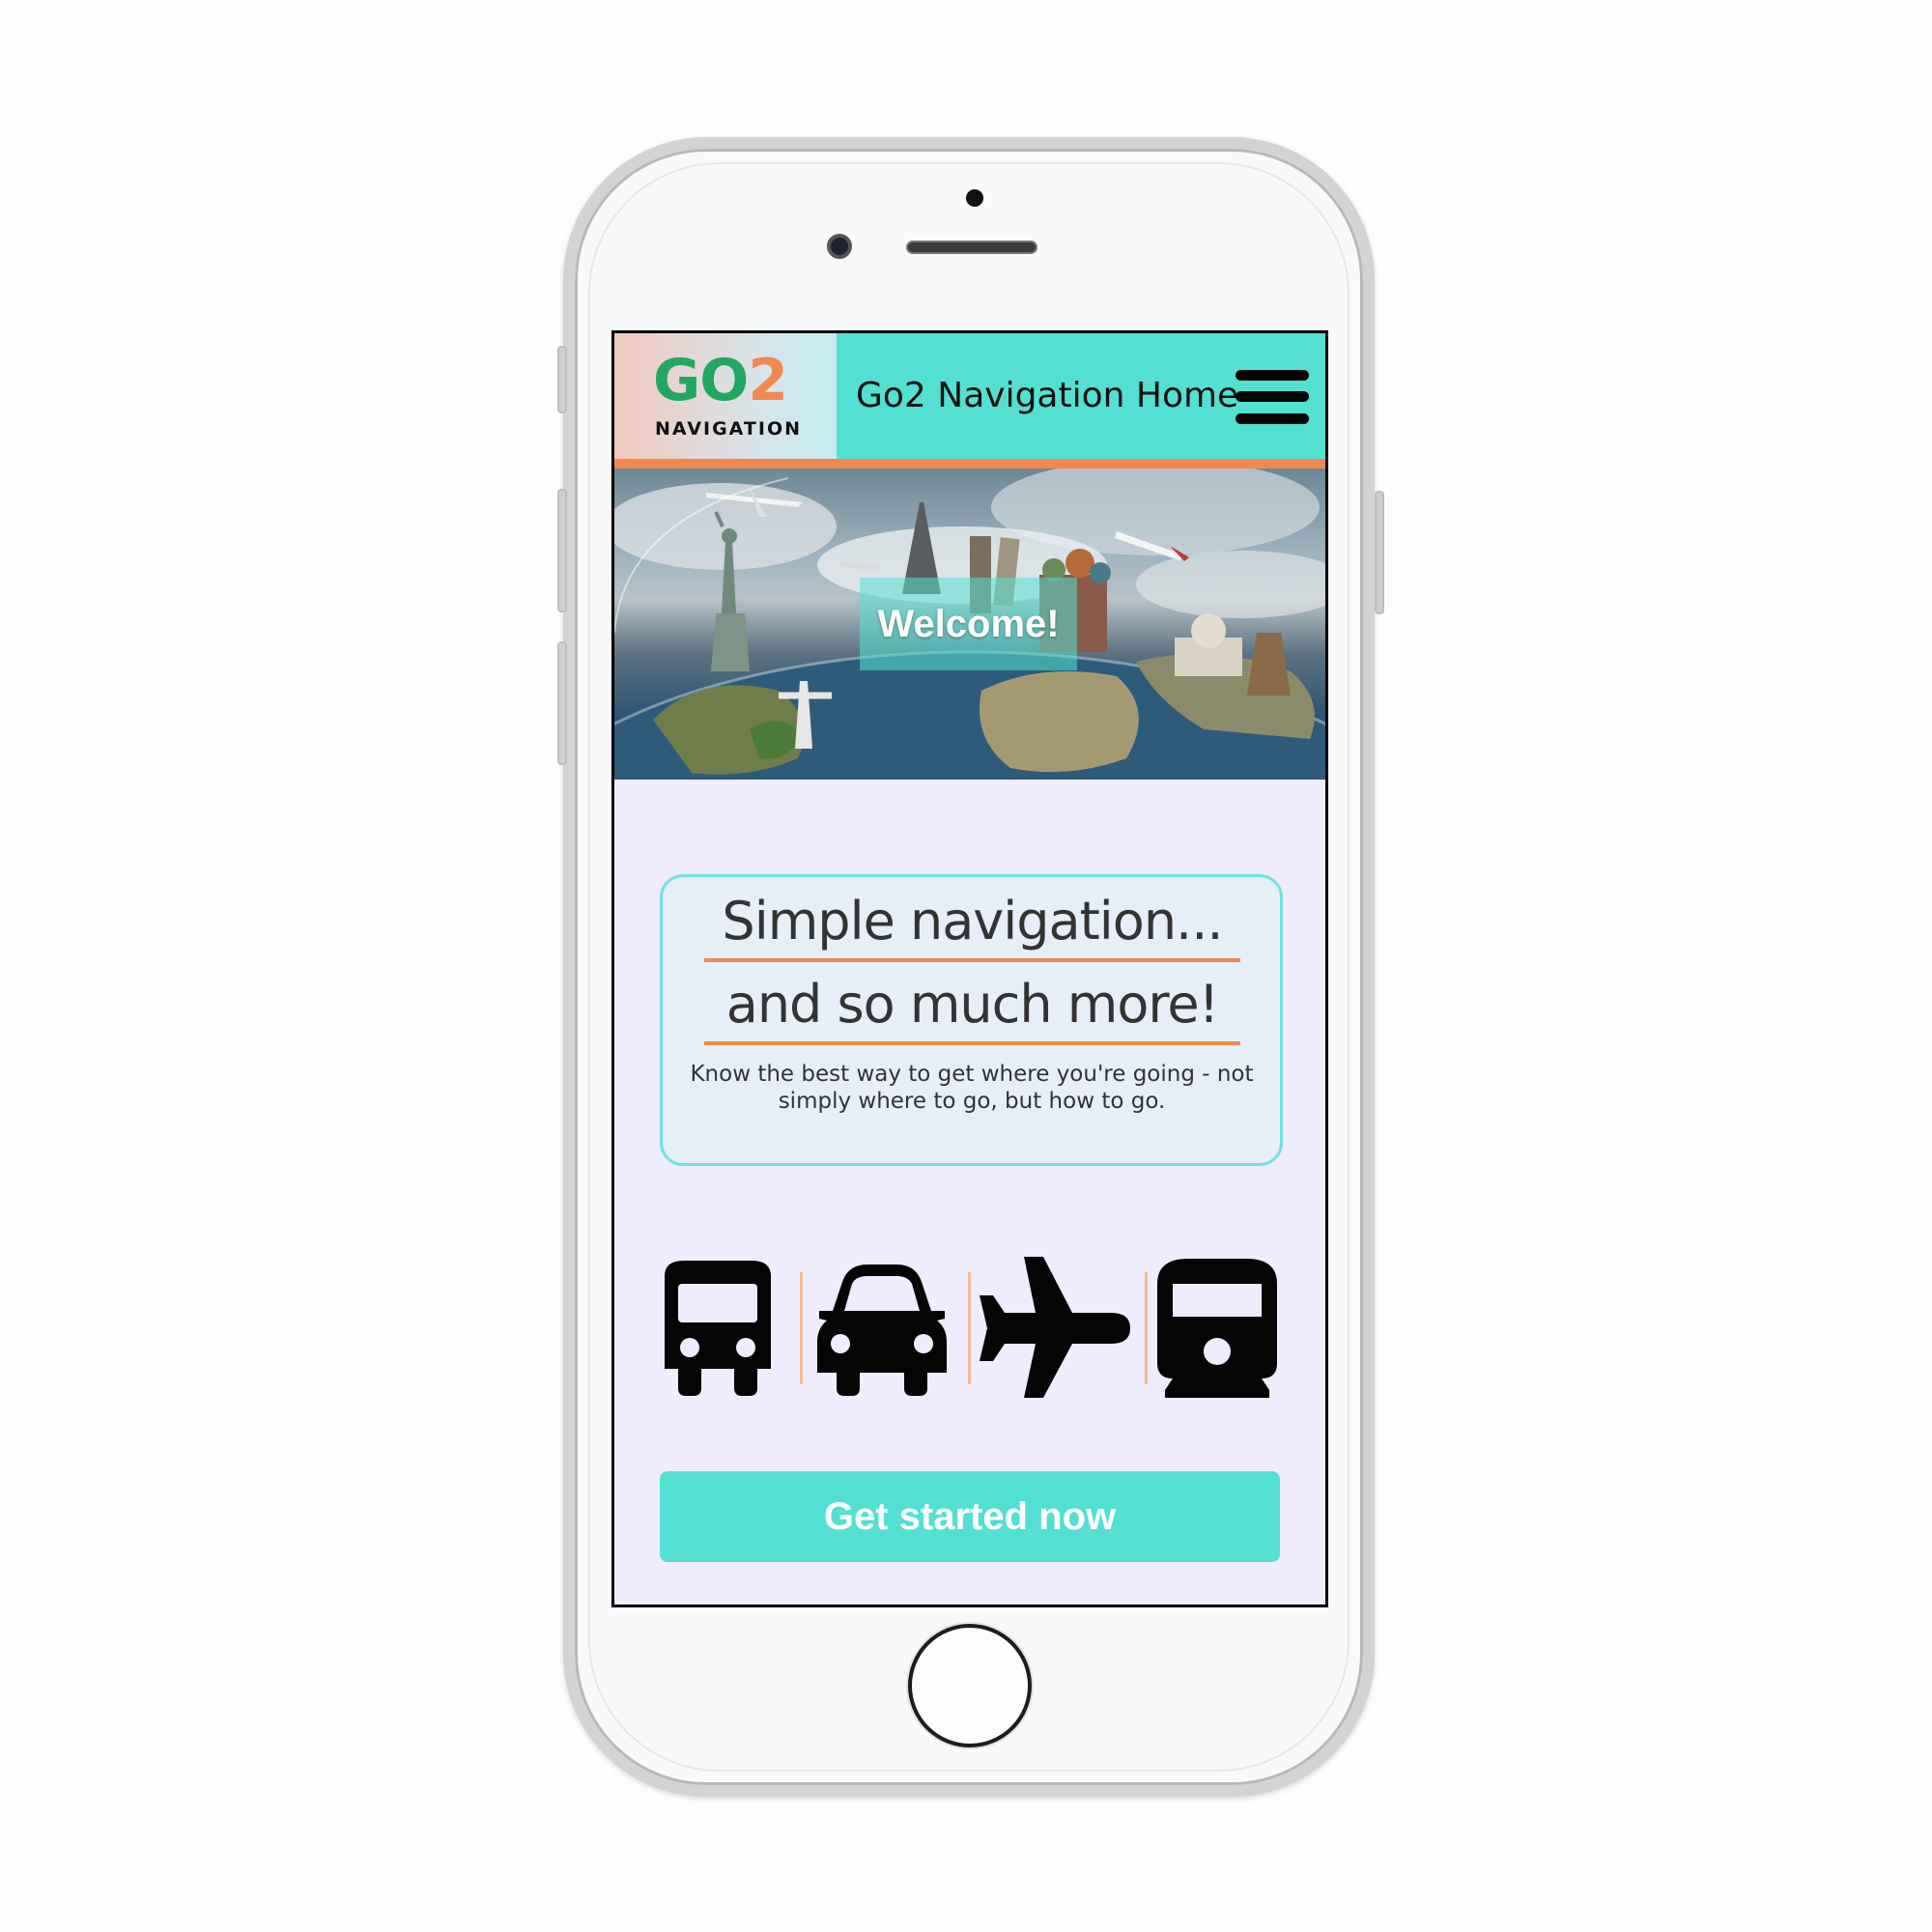 The height and width of the screenshot is (1932, 1932). Describe the element at coordinates (972, 1006) in the screenshot. I see `tagline-heading-2: and so much more!` at that location.